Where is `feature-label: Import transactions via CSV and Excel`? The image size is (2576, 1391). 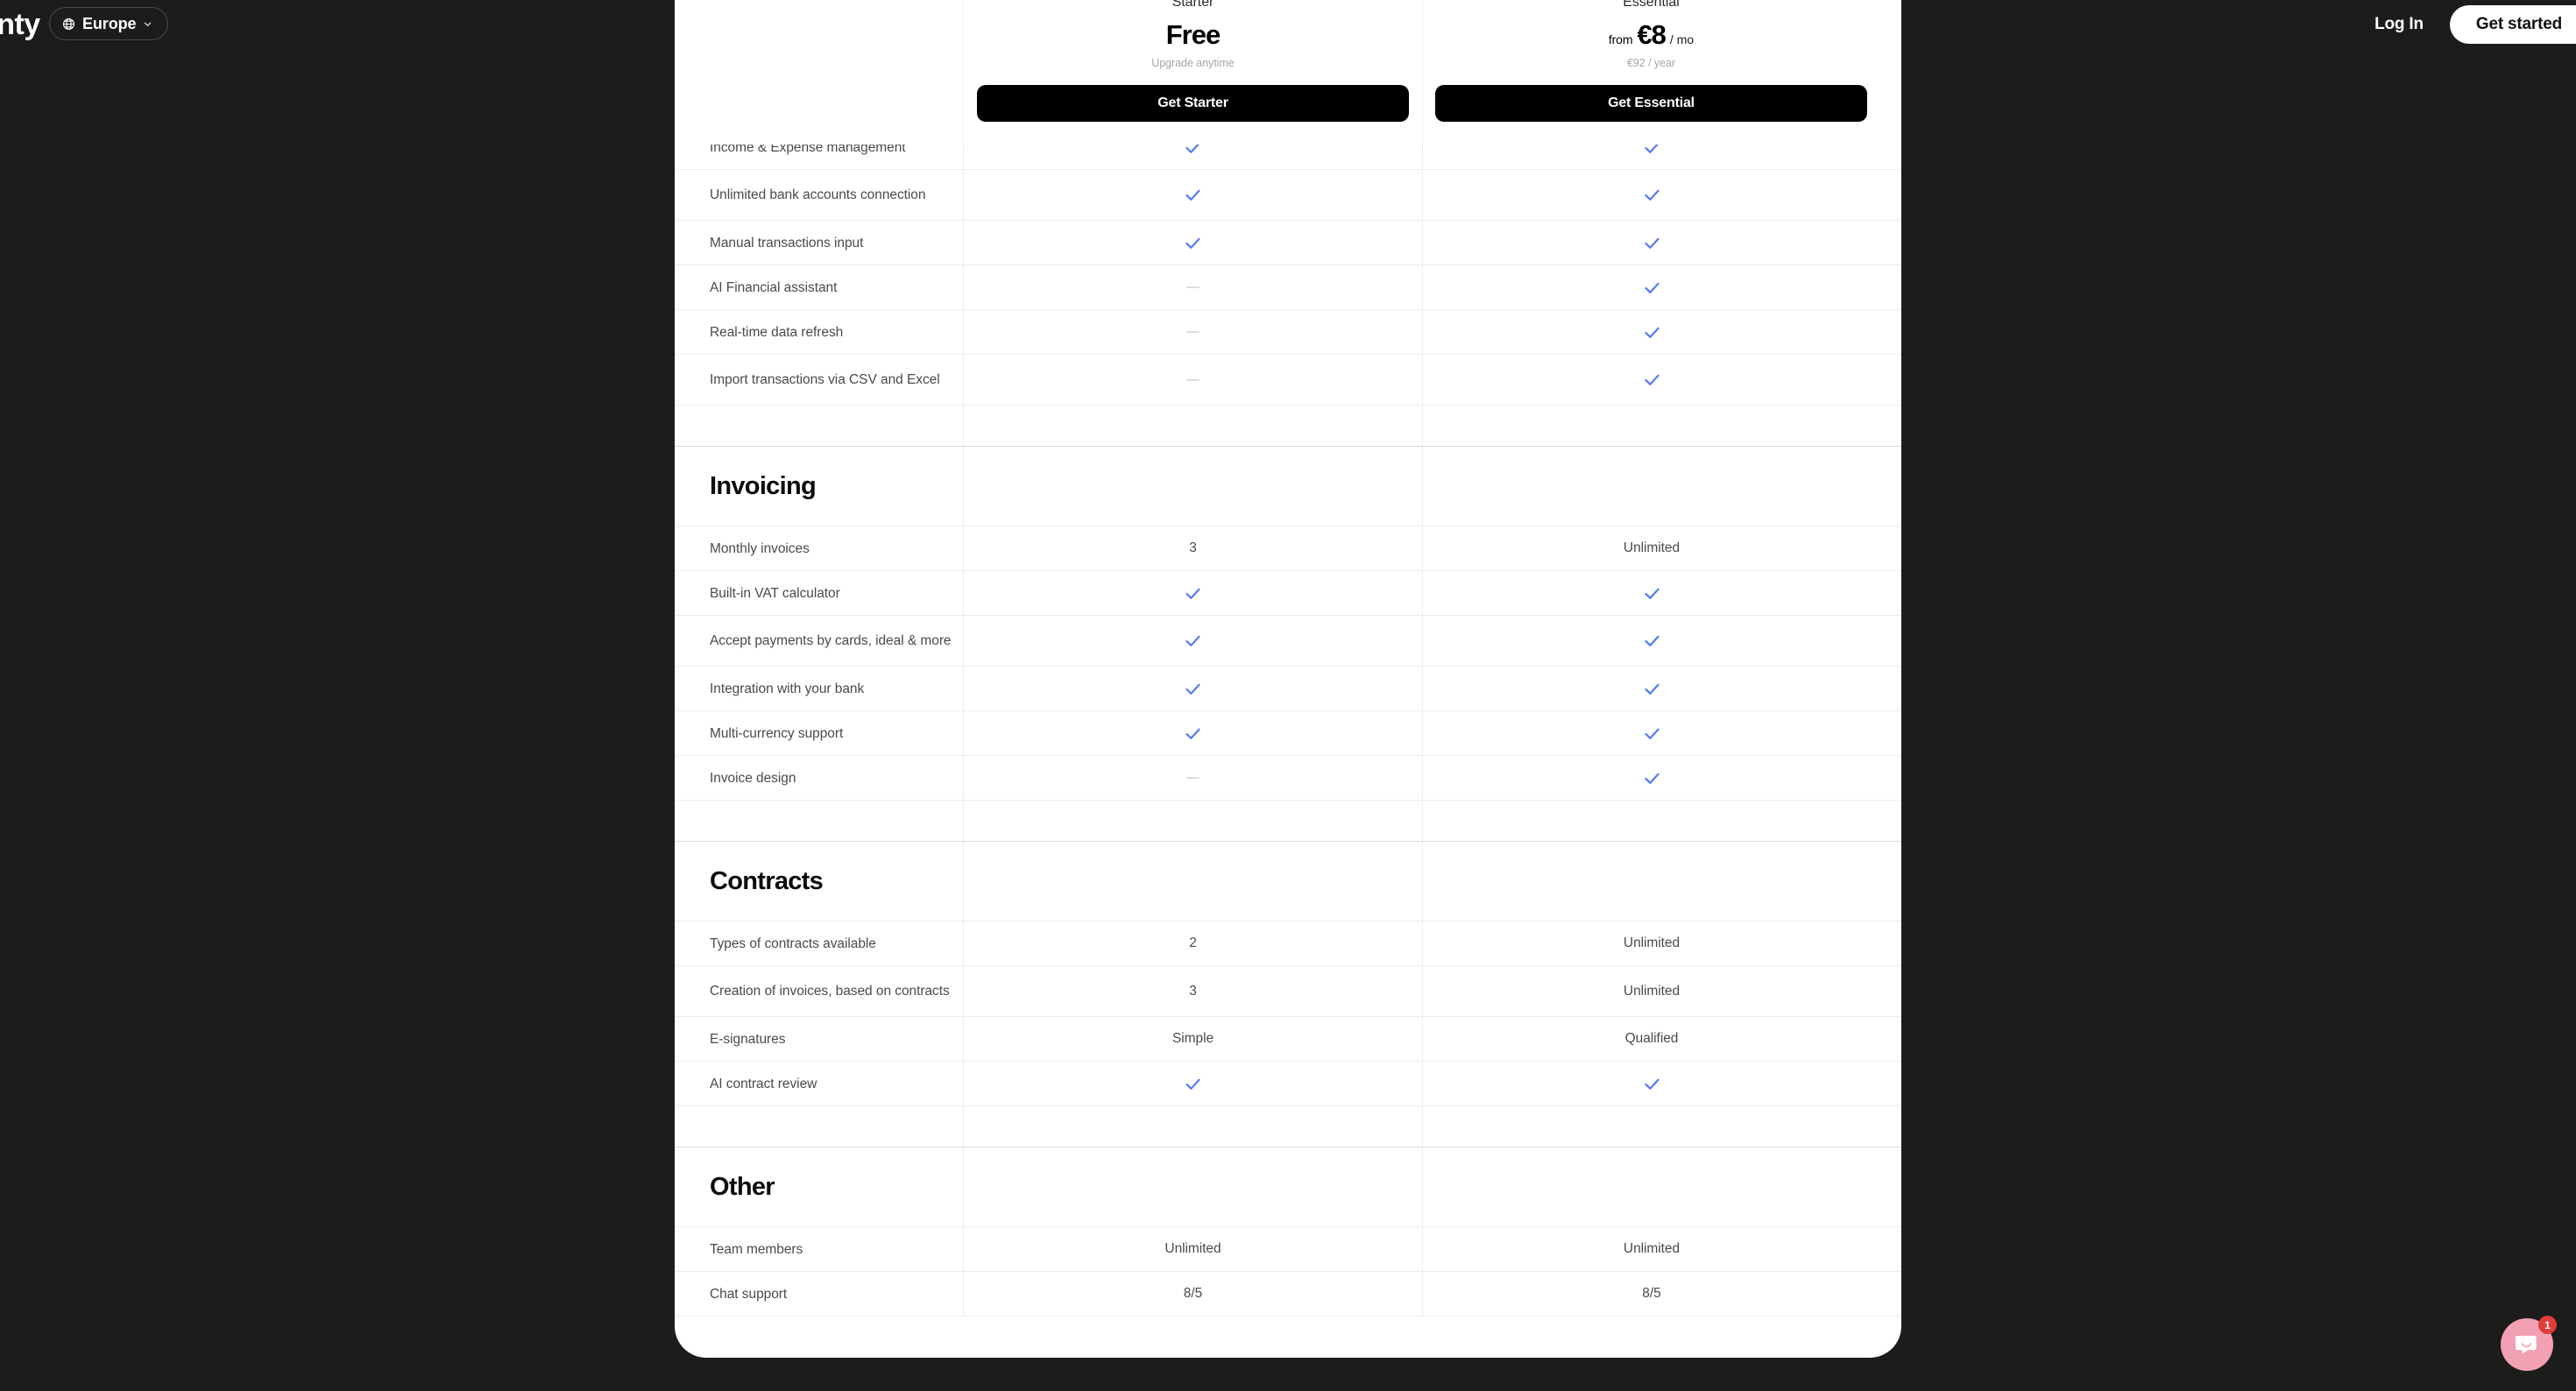
feature-label: Import transactions via CSV and Excel is located at coordinates (825, 379).